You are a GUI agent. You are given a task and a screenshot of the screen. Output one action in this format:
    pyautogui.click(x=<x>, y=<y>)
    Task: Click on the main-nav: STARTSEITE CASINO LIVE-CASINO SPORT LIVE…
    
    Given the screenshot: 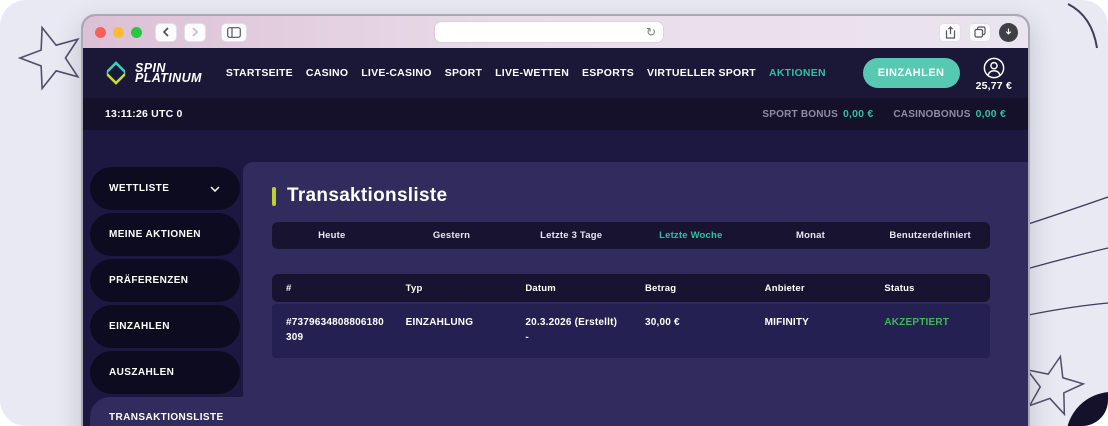 What is the action you would take?
    pyautogui.click(x=526, y=73)
    